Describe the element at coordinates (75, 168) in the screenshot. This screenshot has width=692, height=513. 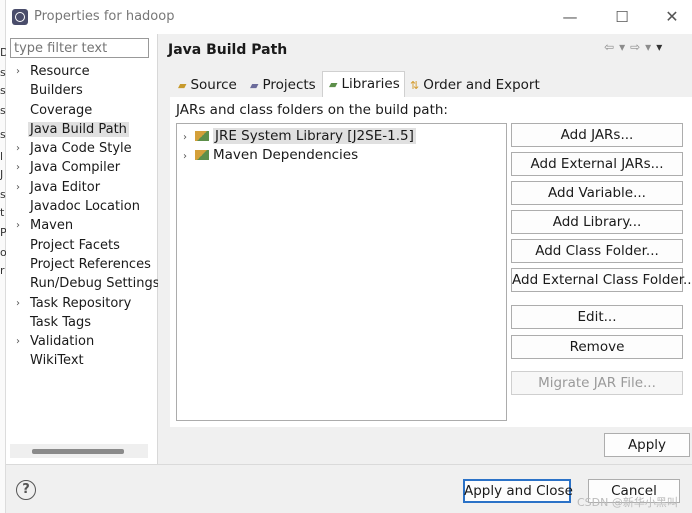
I see `tree-item-label: Java Compiler` at that location.